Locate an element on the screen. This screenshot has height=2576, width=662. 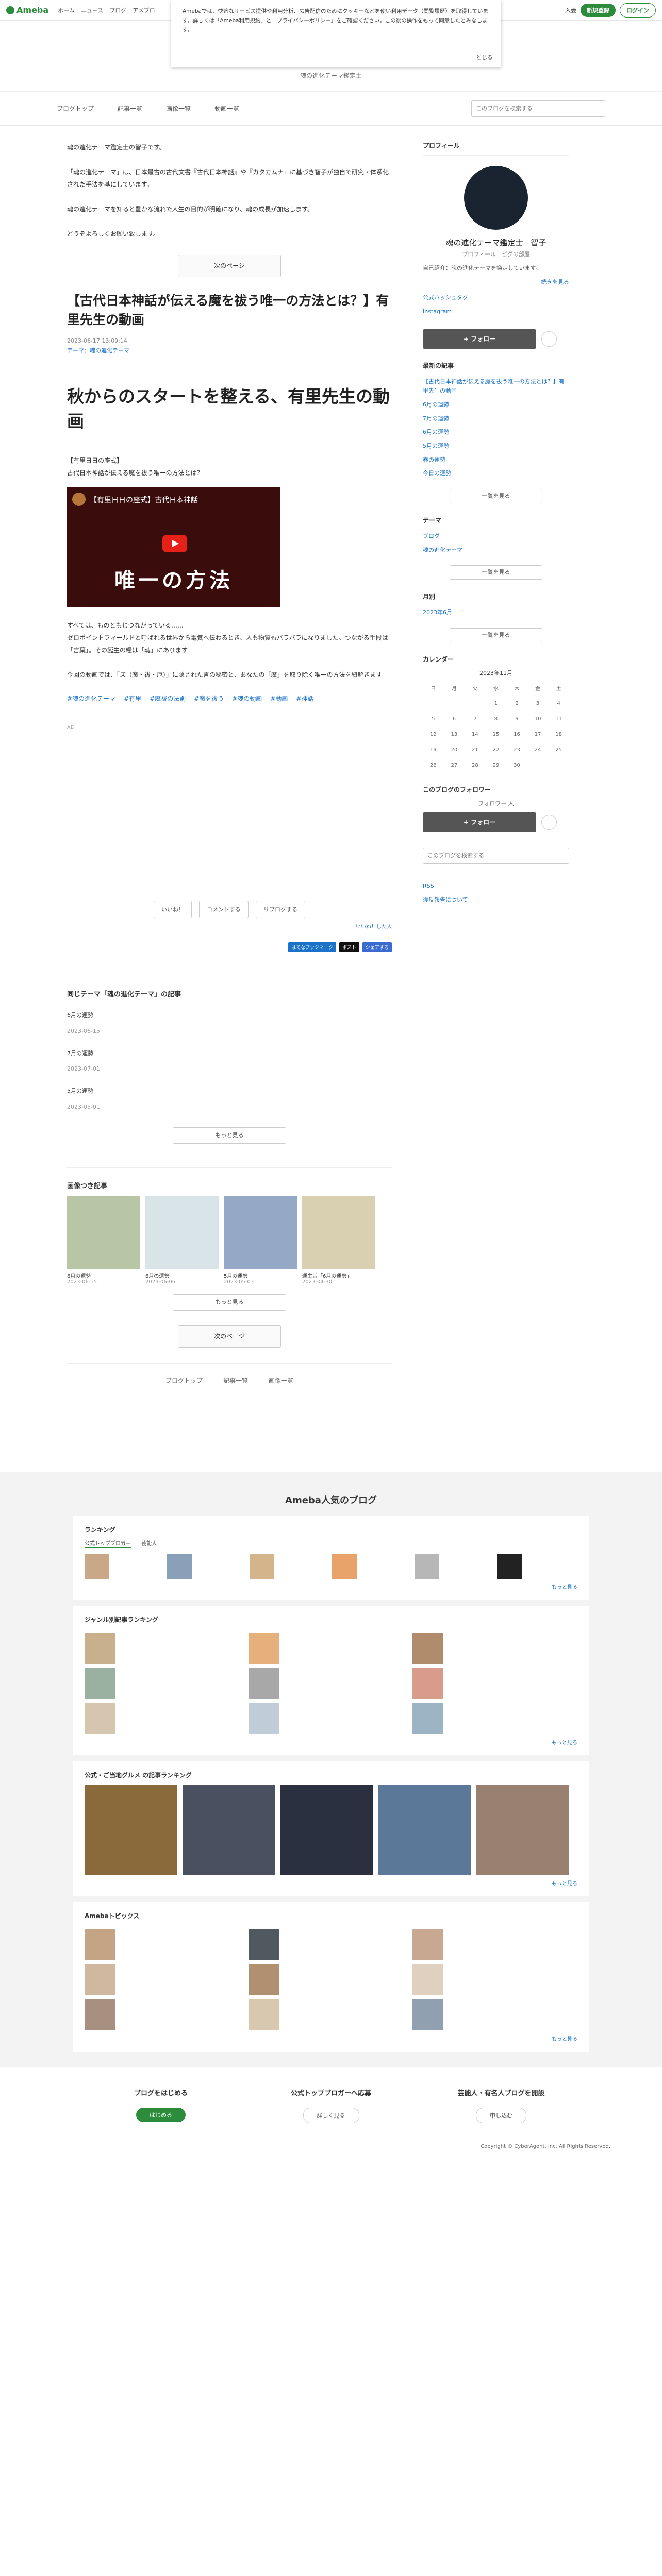
next-page-button-bottom: 次のページ is located at coordinates (229, 1337).